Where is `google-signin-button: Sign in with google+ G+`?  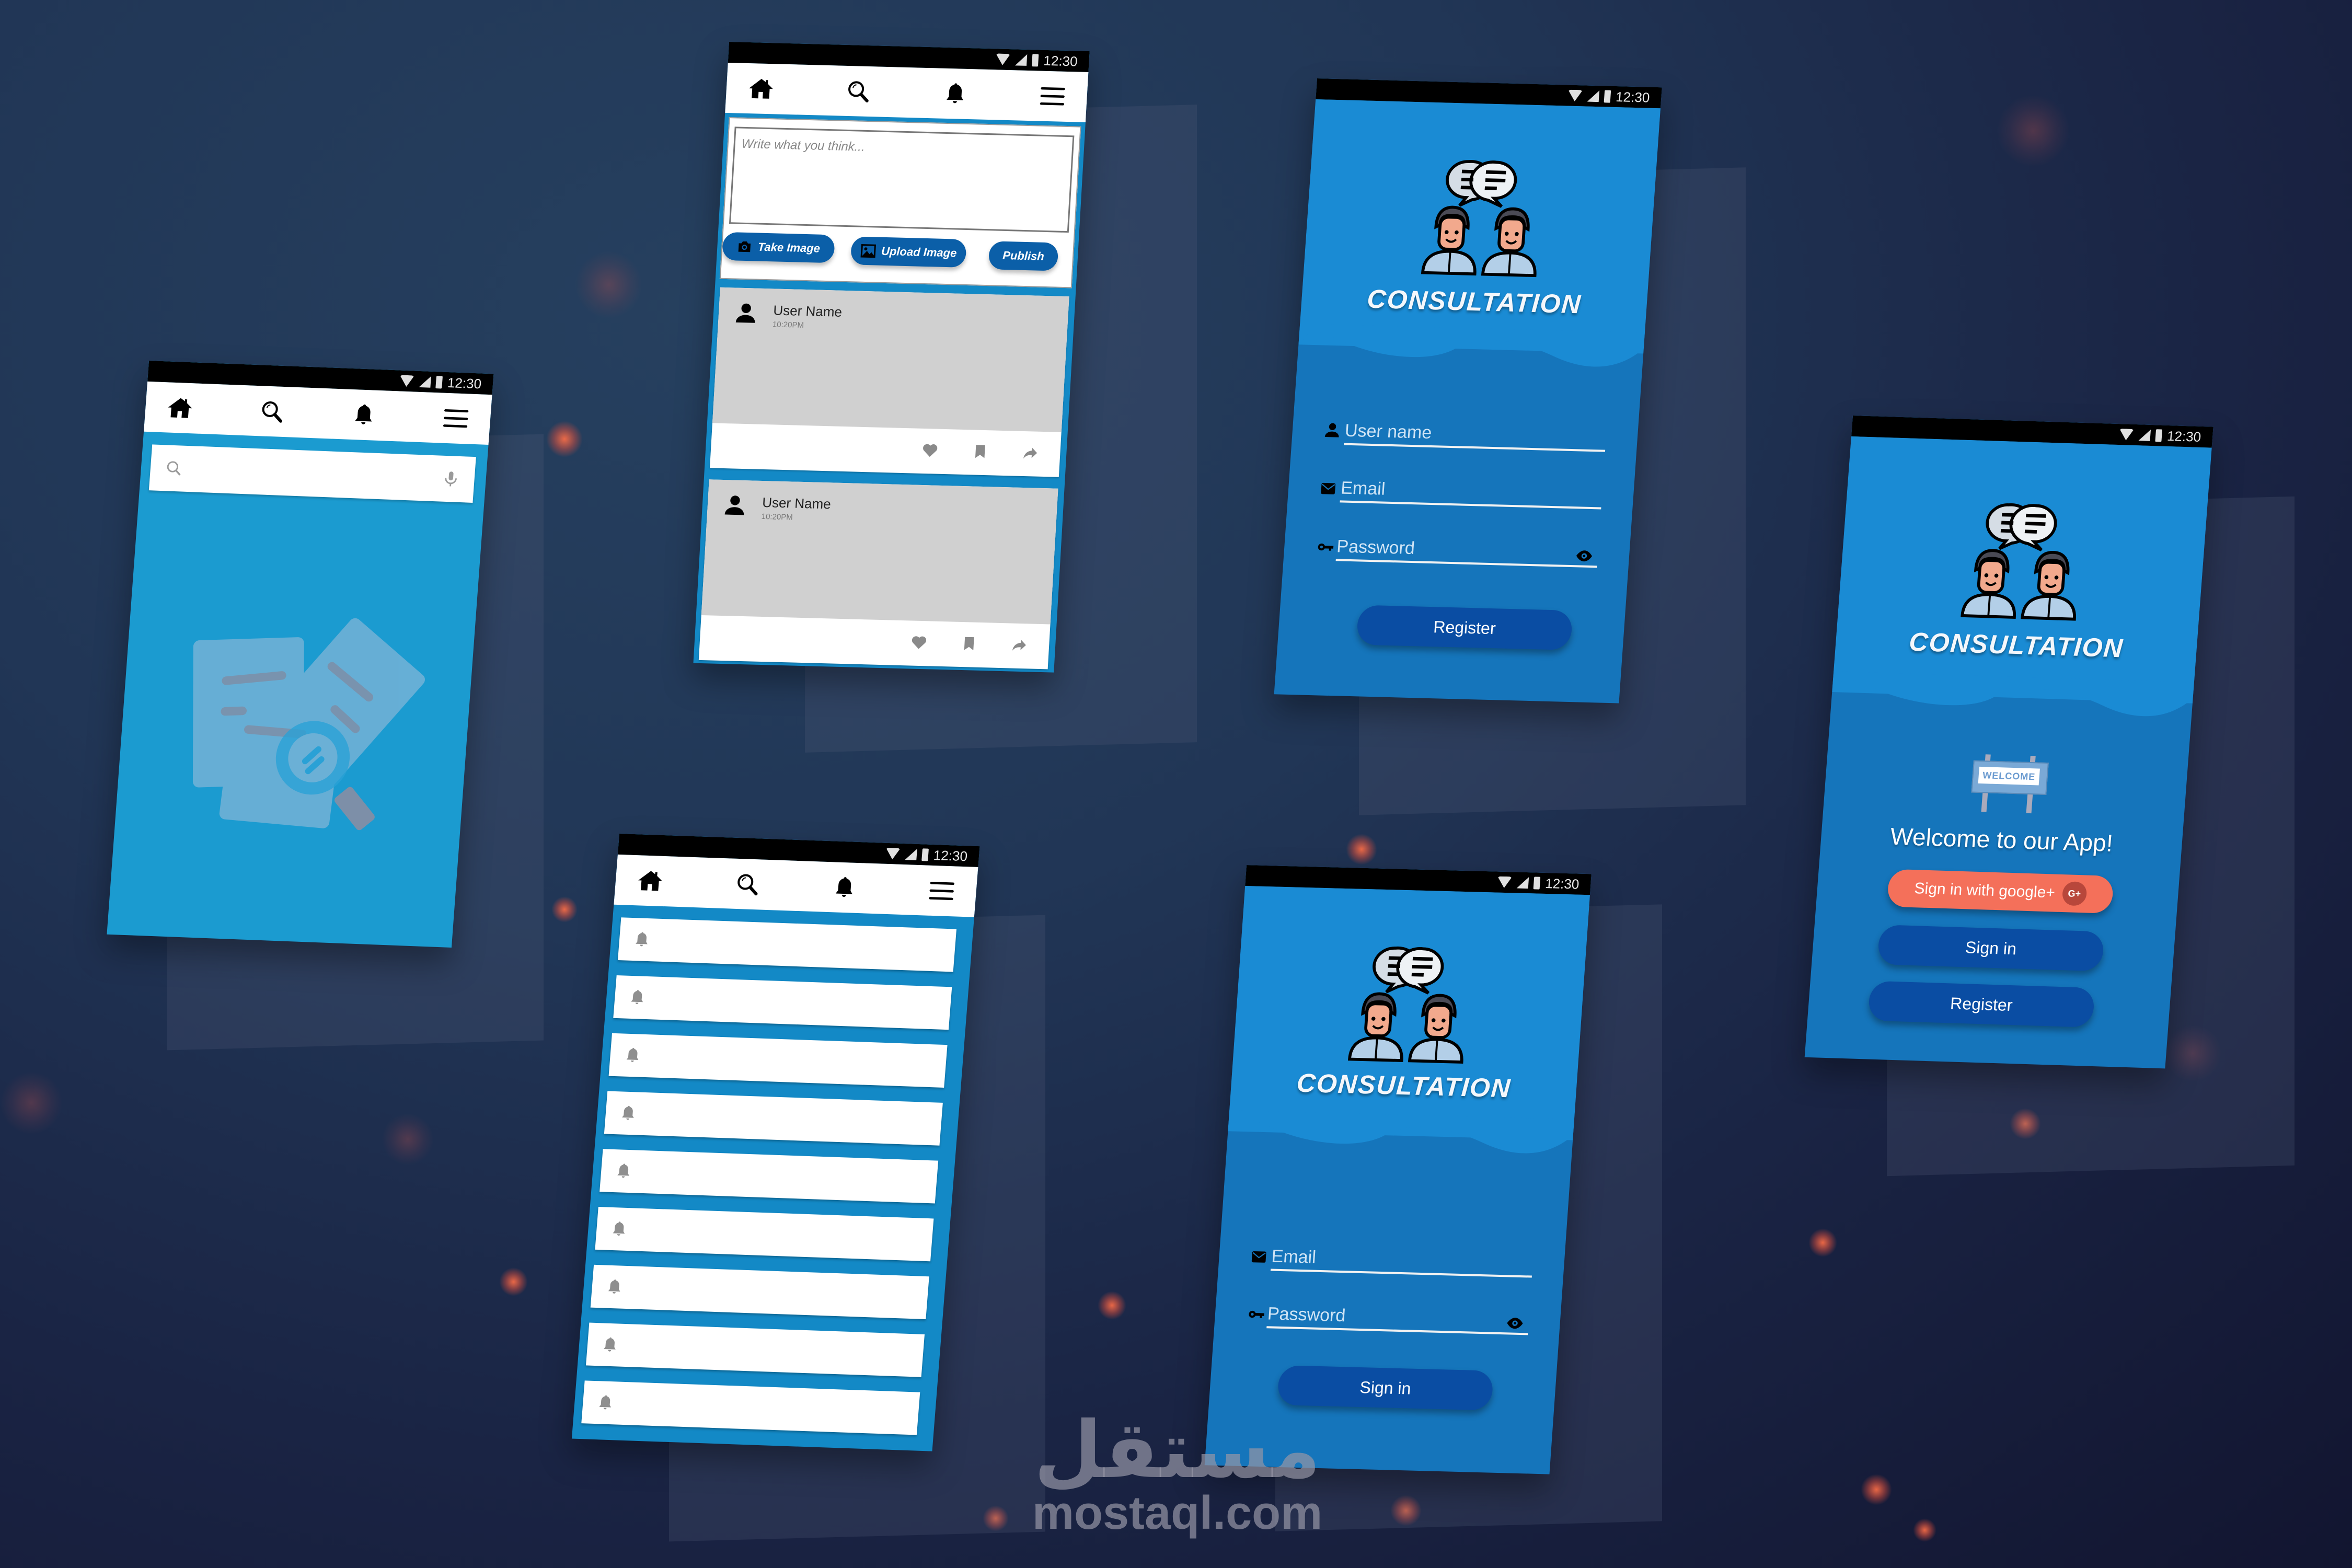 google-signin-button: Sign in with google+ G+ is located at coordinates (2000, 891).